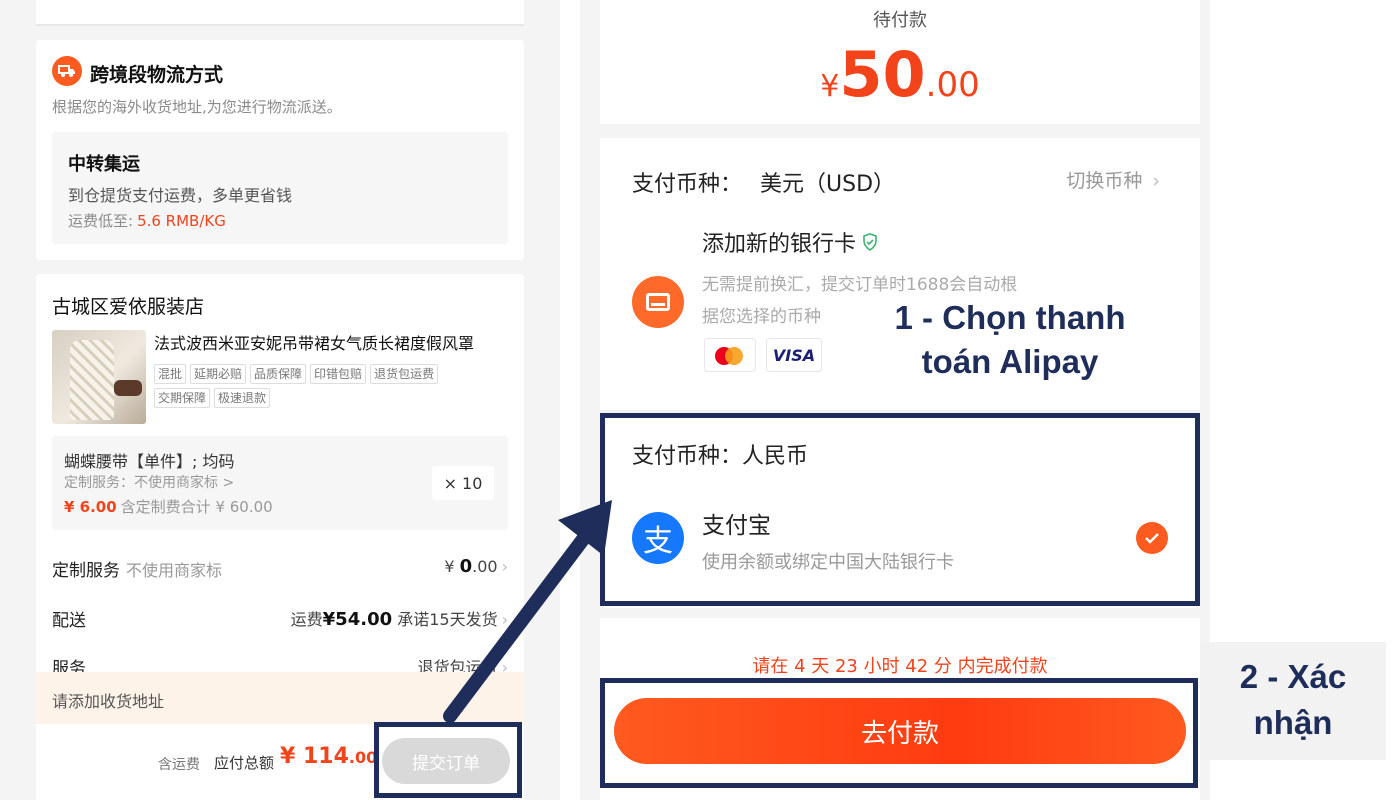 This screenshot has height=800, width=1400. What do you see at coordinates (448, 760) in the screenshot?
I see `highlight-frame-submit` at bounding box center [448, 760].